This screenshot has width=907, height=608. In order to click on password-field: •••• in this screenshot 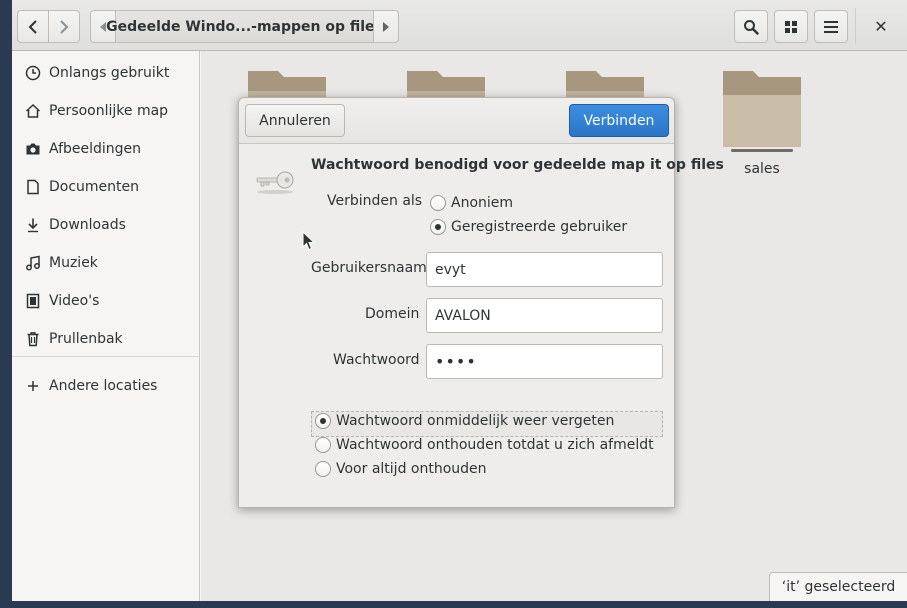, I will do `click(544, 361)`.